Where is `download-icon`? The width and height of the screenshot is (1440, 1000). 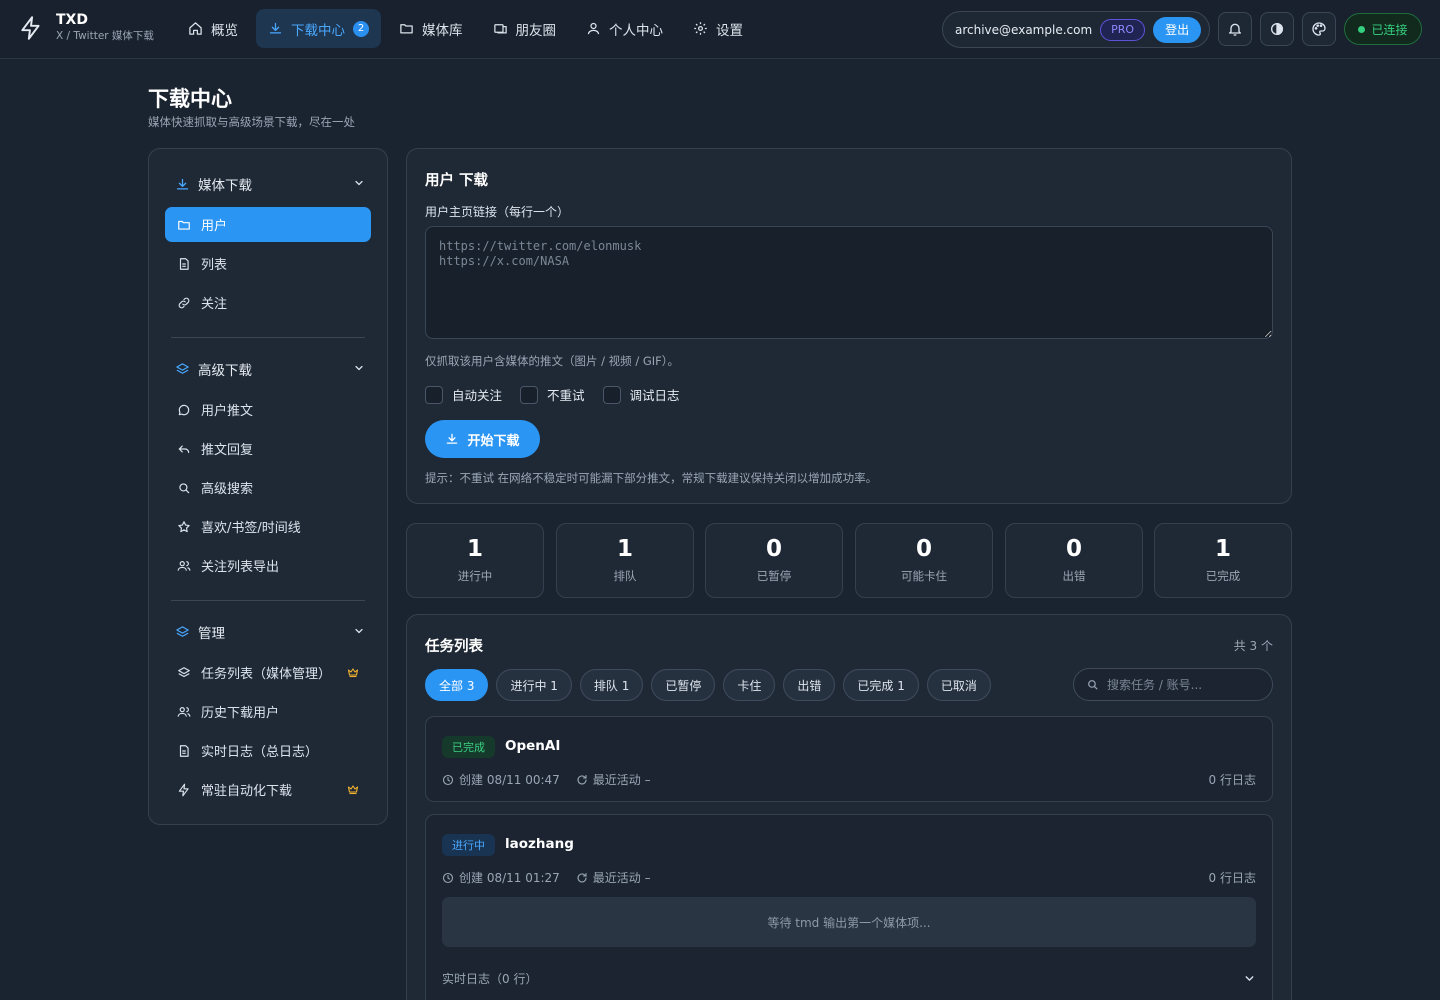 download-icon is located at coordinates (452, 439).